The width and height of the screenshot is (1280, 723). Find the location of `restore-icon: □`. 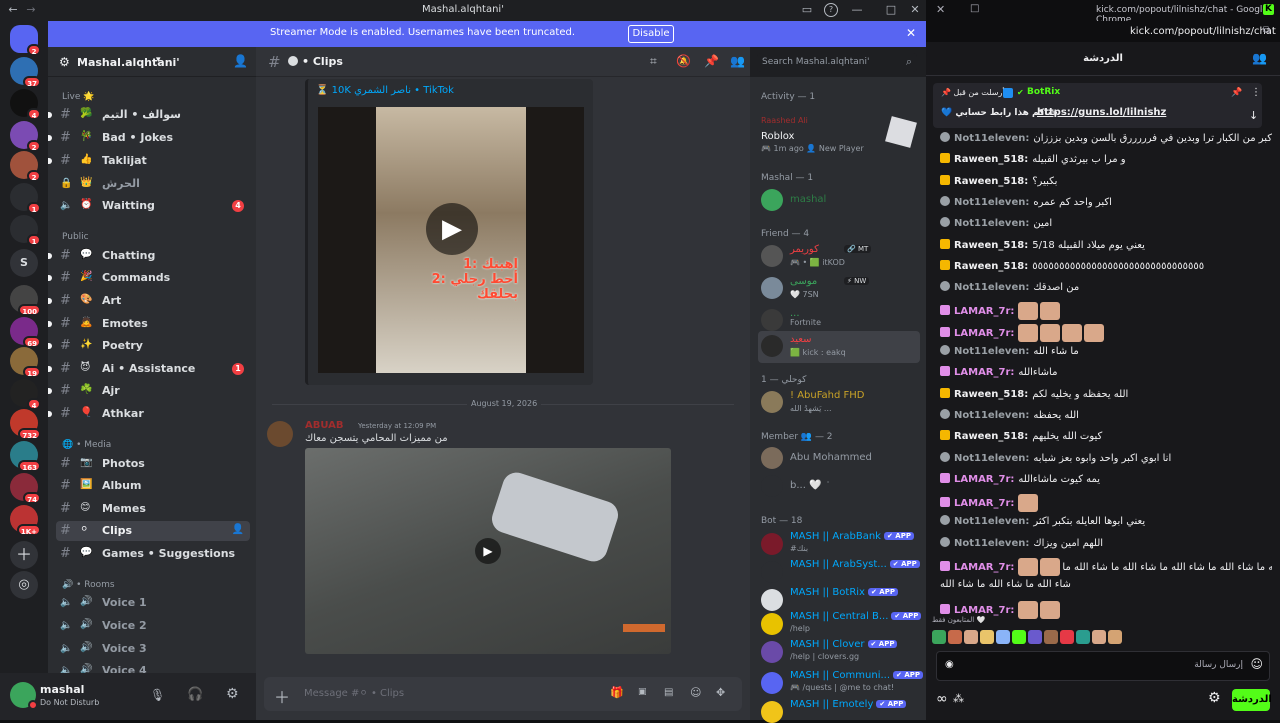

restore-icon: □ is located at coordinates (974, 8).